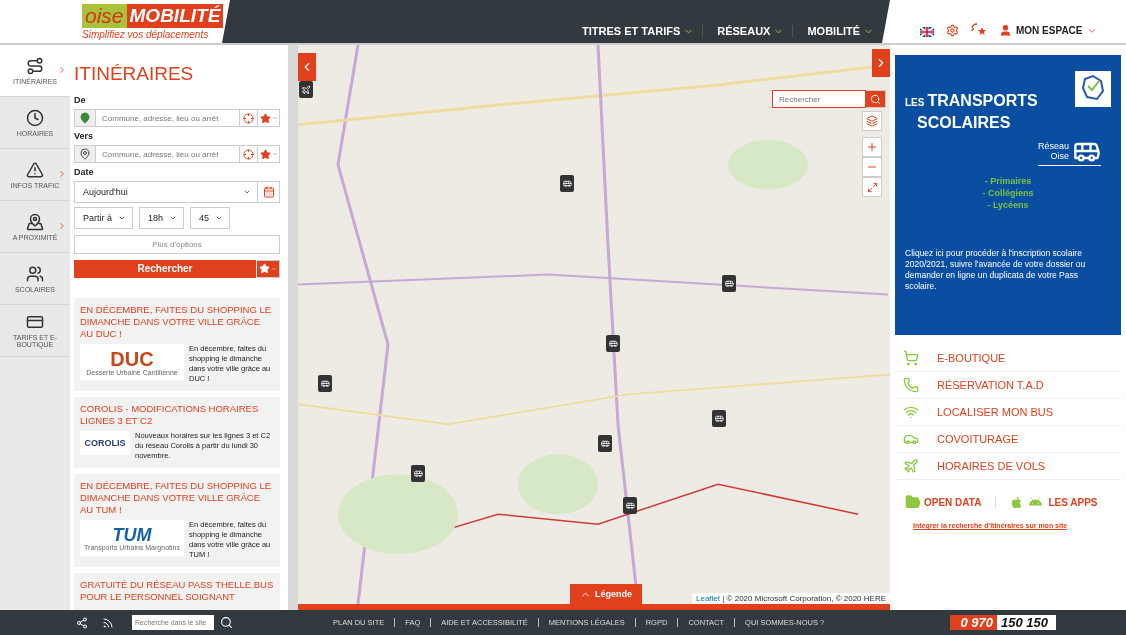 Image resolution: width=1126 pixels, height=635 pixels. What do you see at coordinates (911, 358) in the screenshot?
I see `cart-icon` at bounding box center [911, 358].